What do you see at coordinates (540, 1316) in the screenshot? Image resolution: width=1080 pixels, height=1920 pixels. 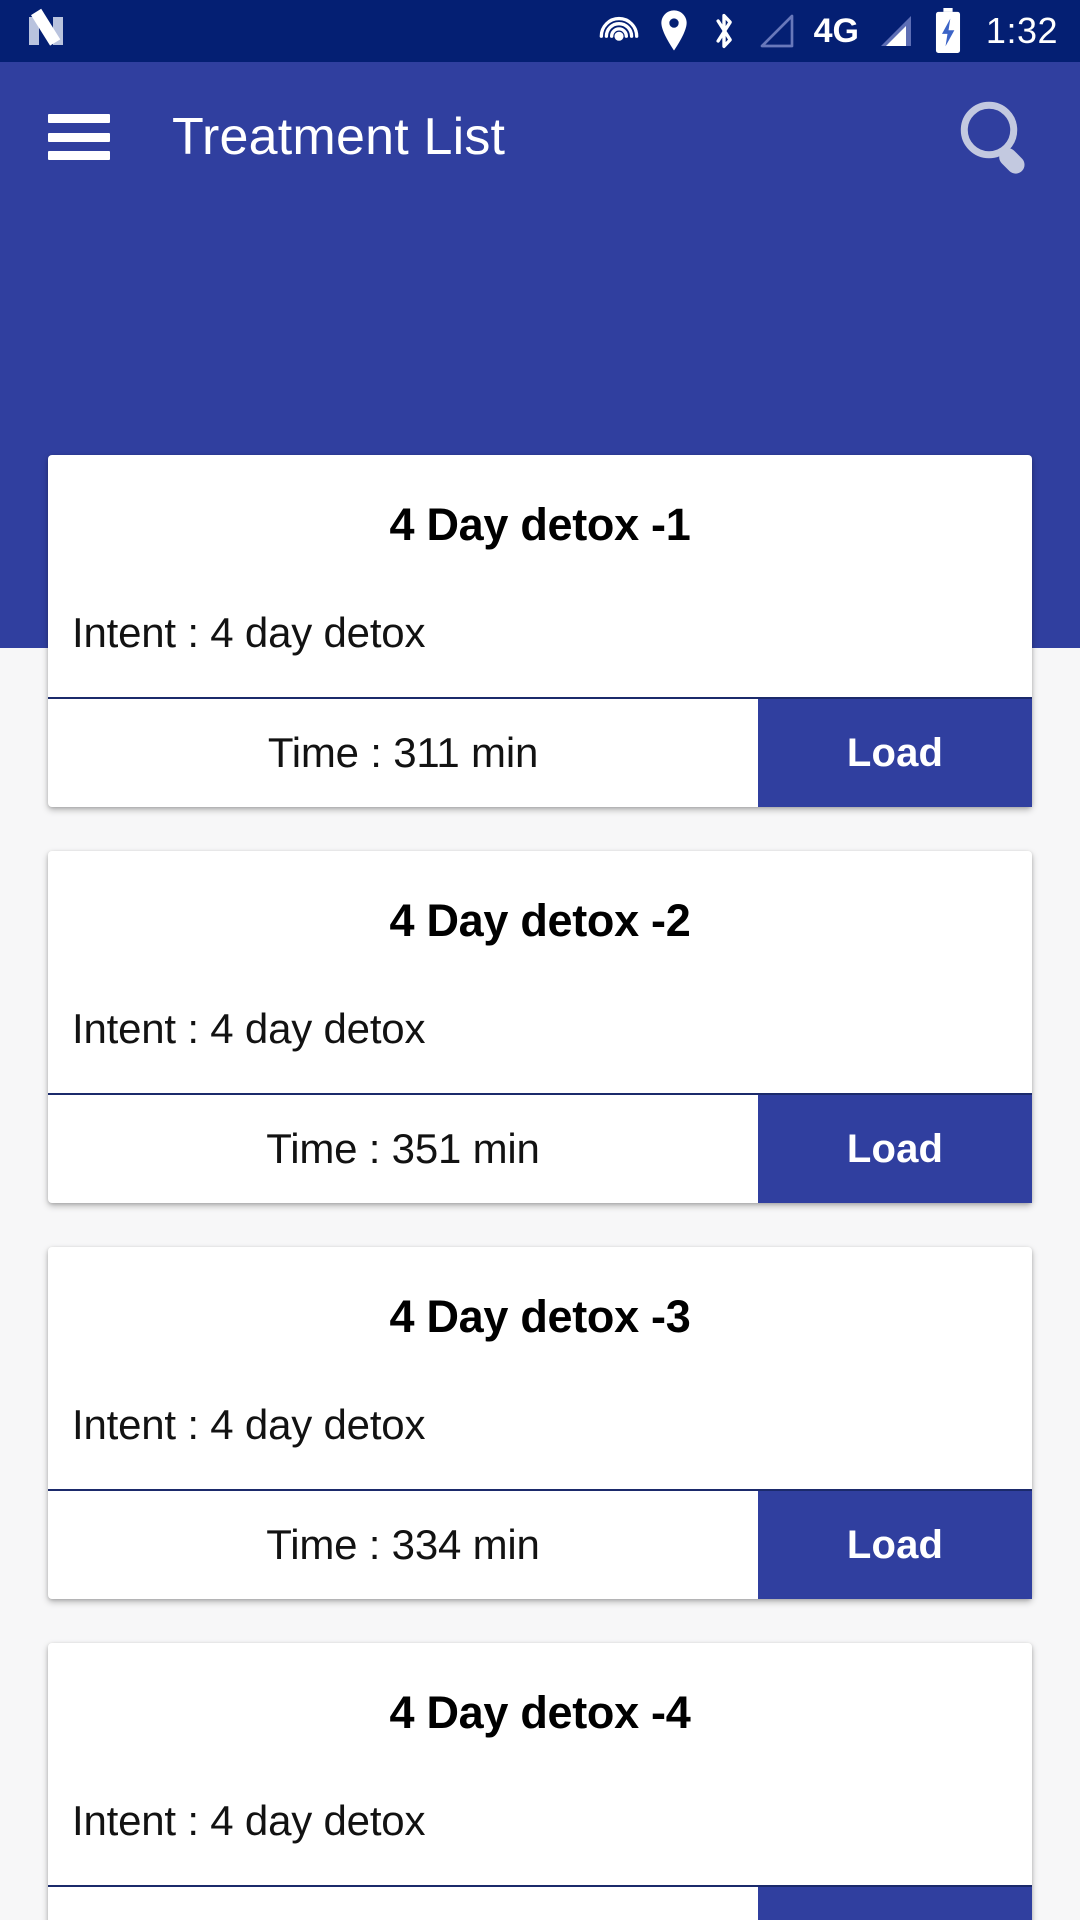 I see `treatment-title: 4 Day detox -3` at bounding box center [540, 1316].